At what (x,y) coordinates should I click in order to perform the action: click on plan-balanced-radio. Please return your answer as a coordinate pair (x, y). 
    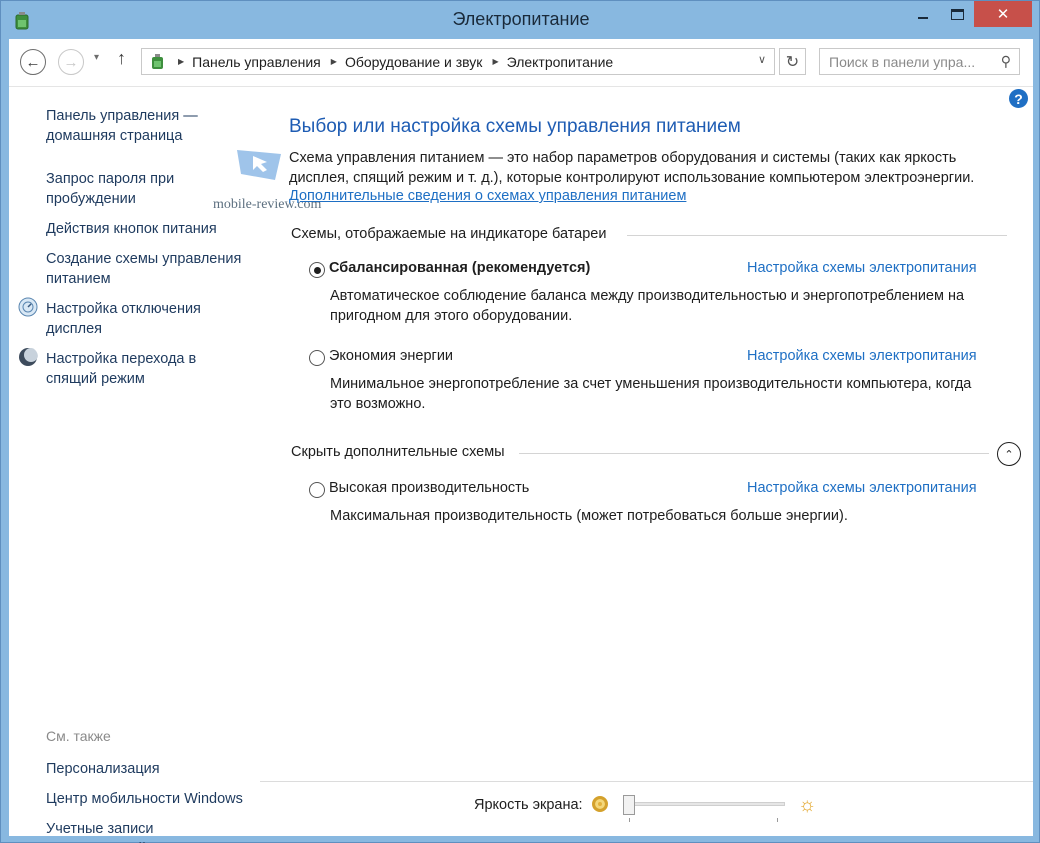
    Looking at the image, I should click on (317, 270).